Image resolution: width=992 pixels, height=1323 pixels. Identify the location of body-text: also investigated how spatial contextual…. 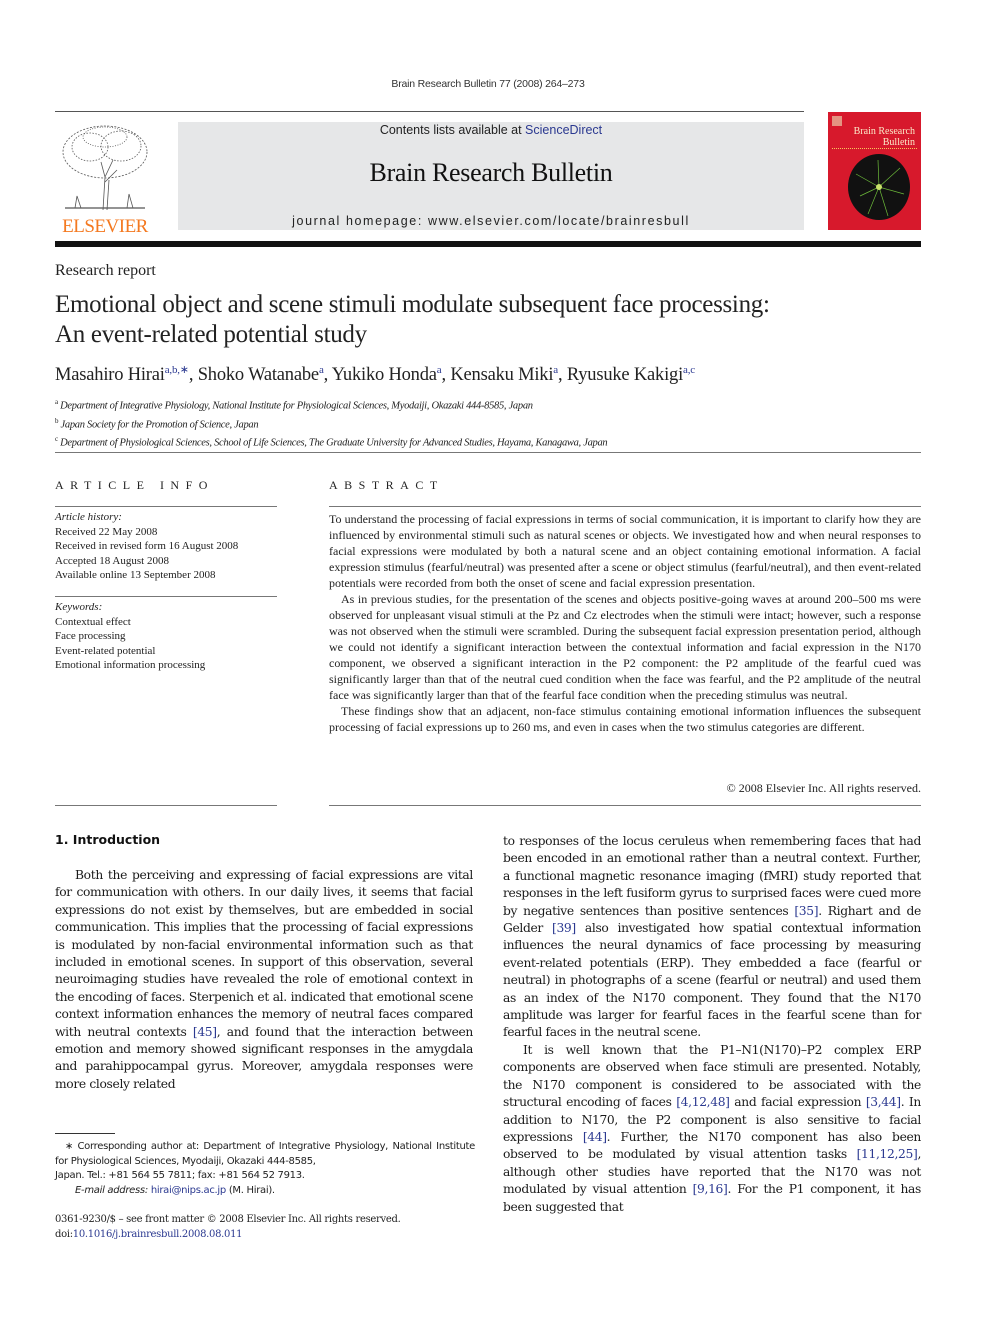
(712, 980).